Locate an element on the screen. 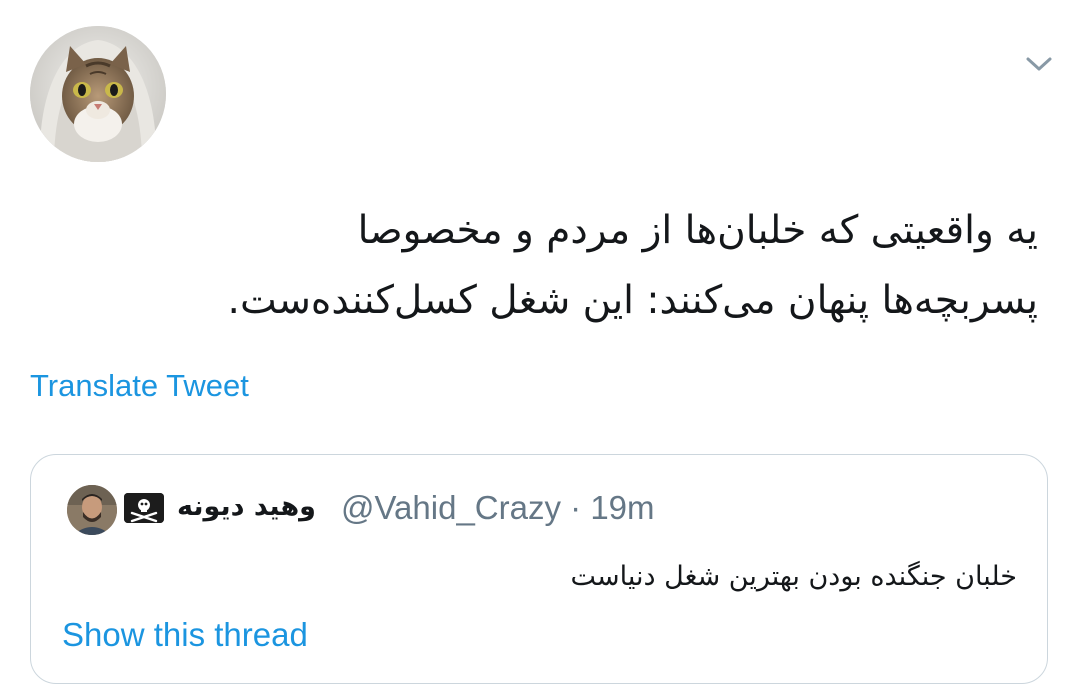 Image resolution: width=1080 pixels, height=690 pixels. person-photo is located at coordinates (92, 510).